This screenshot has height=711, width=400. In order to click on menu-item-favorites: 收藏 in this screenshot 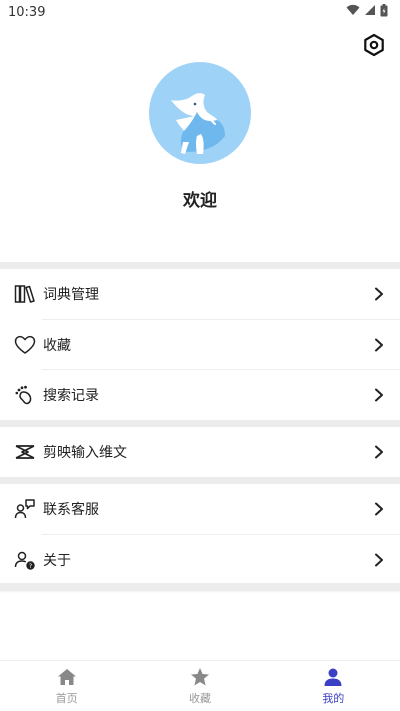, I will do `click(200, 345)`.